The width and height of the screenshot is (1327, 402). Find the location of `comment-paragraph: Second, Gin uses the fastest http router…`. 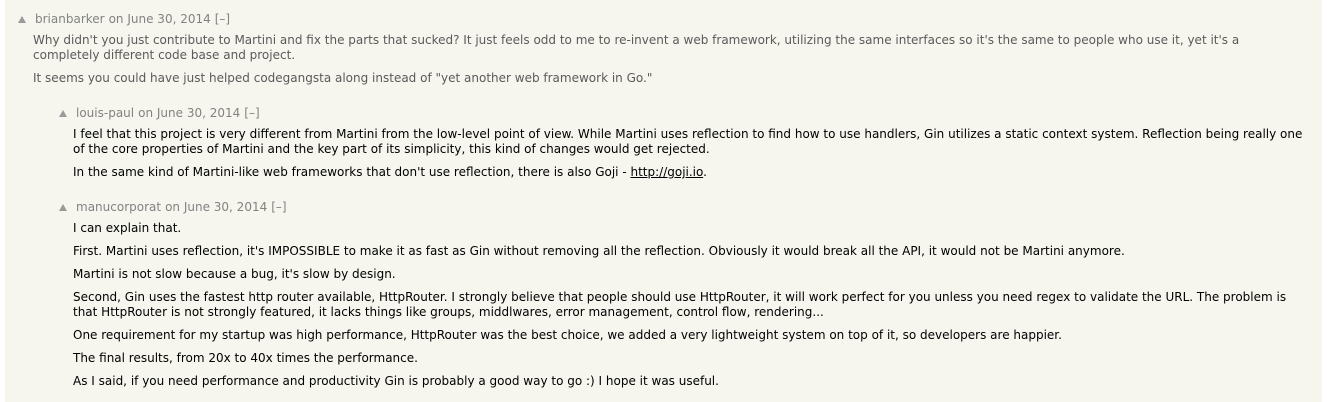

comment-paragraph: Second, Gin uses the fastest http router… is located at coordinates (680, 304).